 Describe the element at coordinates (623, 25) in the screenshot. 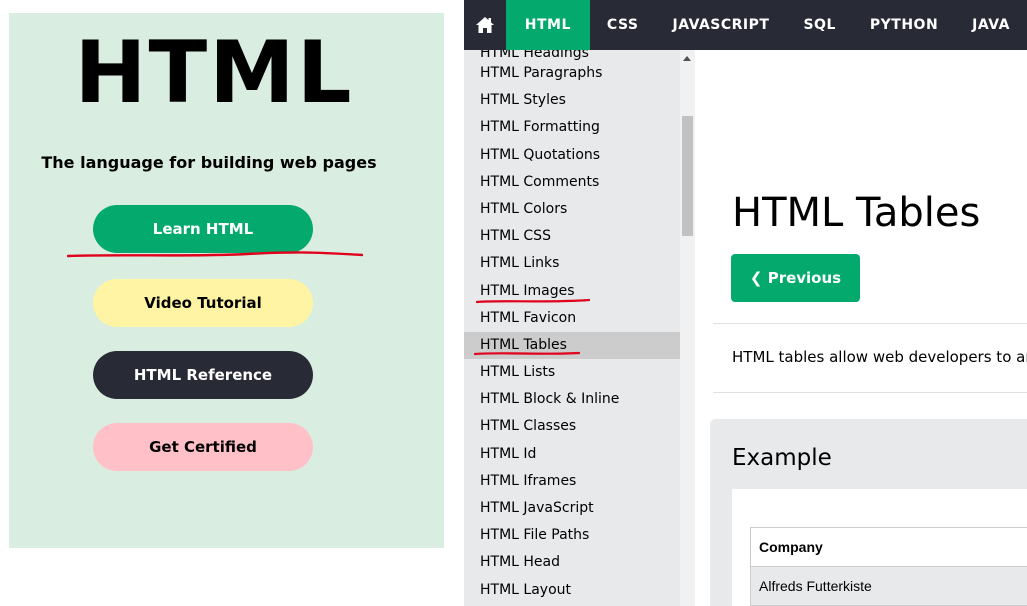

I see `nav-item-css: CSS` at that location.